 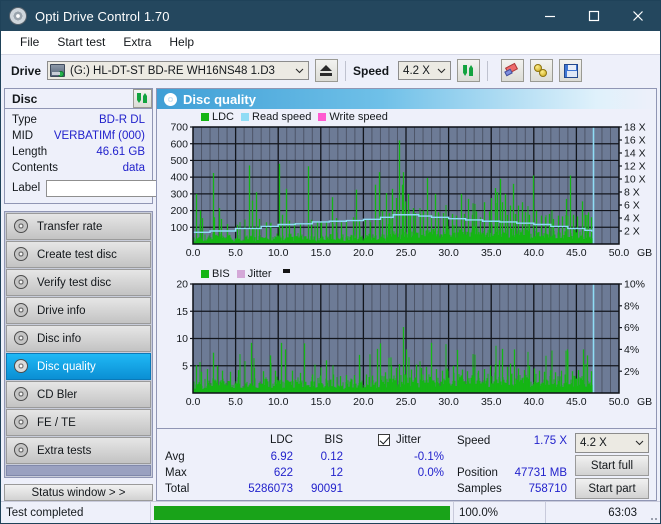 I want to click on svg-text: 25.0, so click(x=406, y=402).